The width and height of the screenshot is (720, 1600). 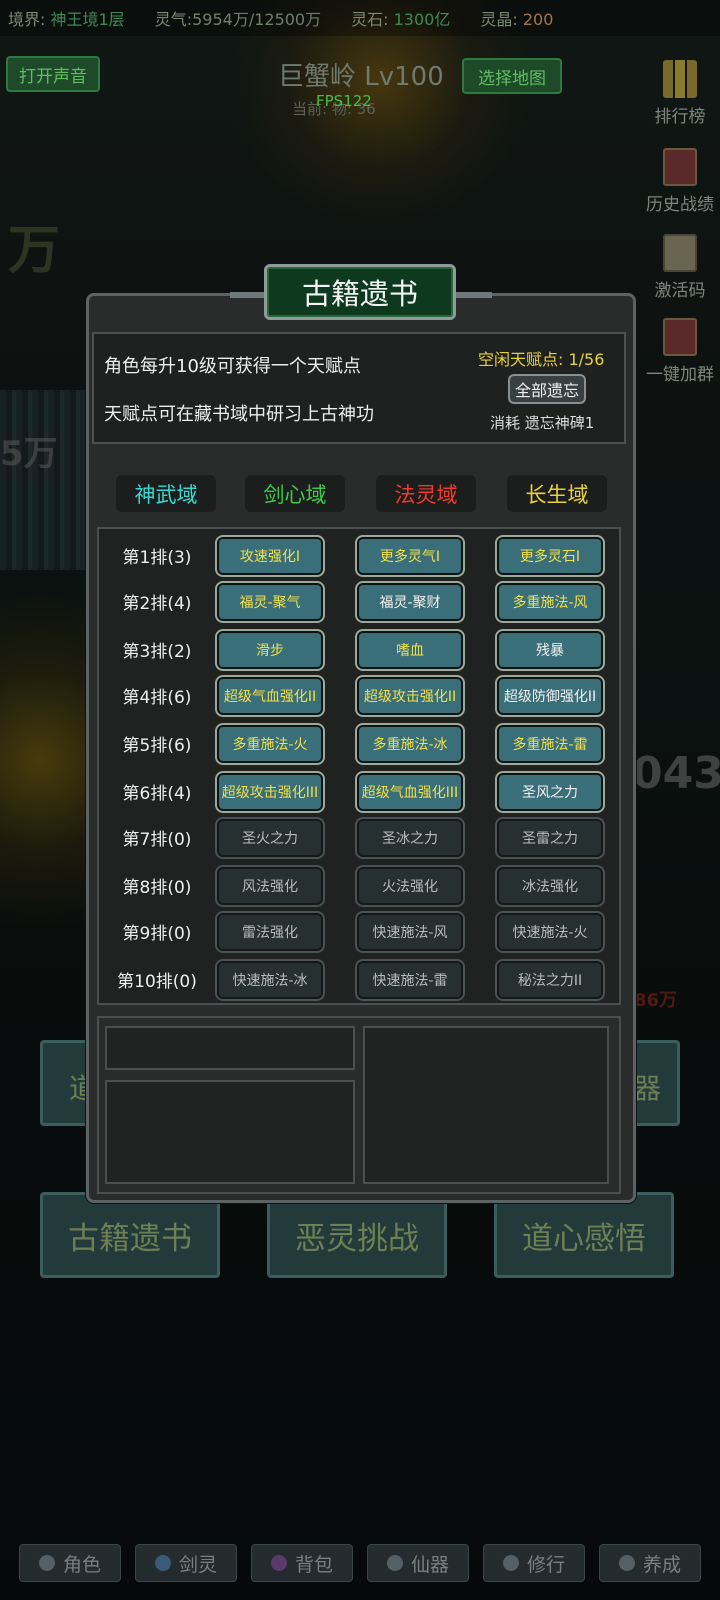 I want to click on talent-detail-panel, so click(x=359, y=1105).